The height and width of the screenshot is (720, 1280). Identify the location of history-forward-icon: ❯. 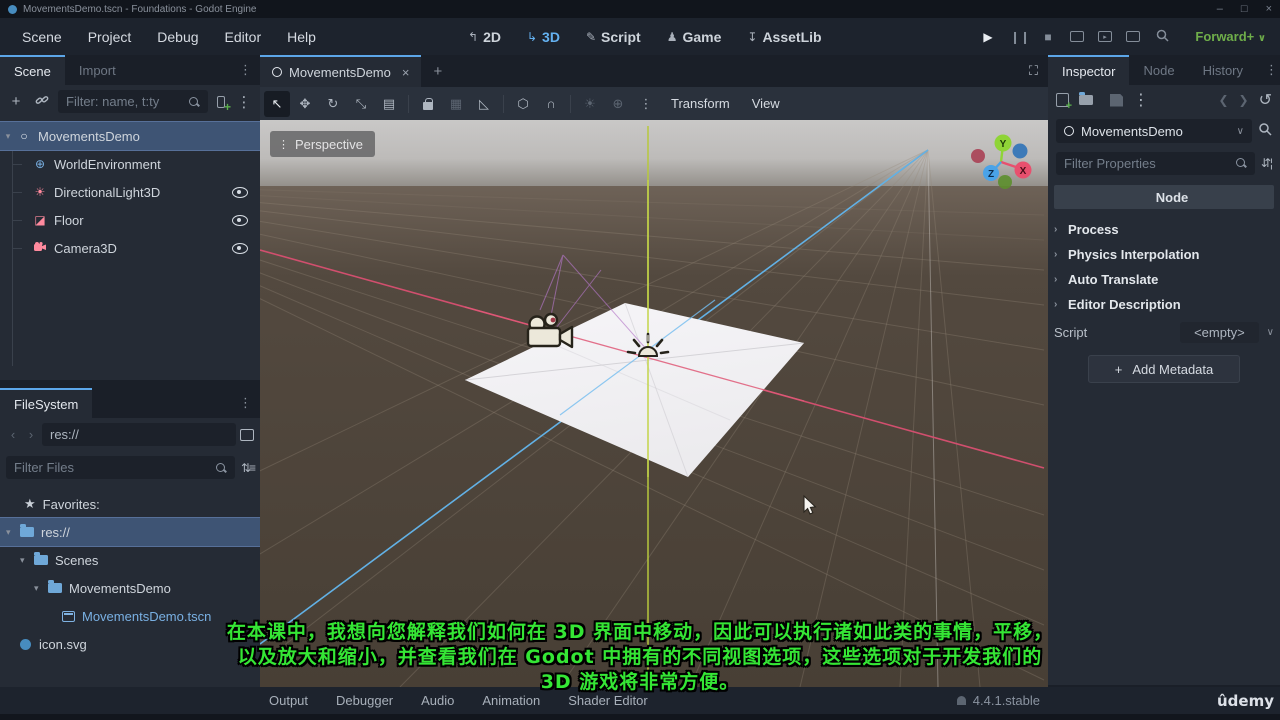
(1244, 100).